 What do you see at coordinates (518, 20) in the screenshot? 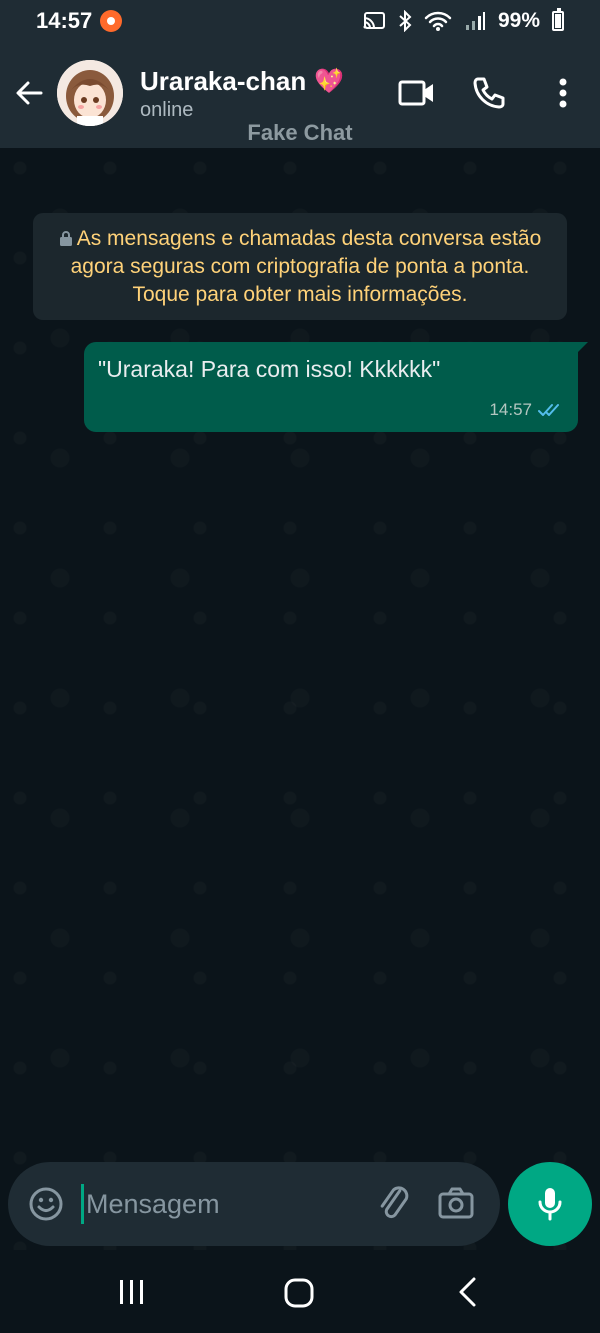
I see `battery-percent: 99%` at bounding box center [518, 20].